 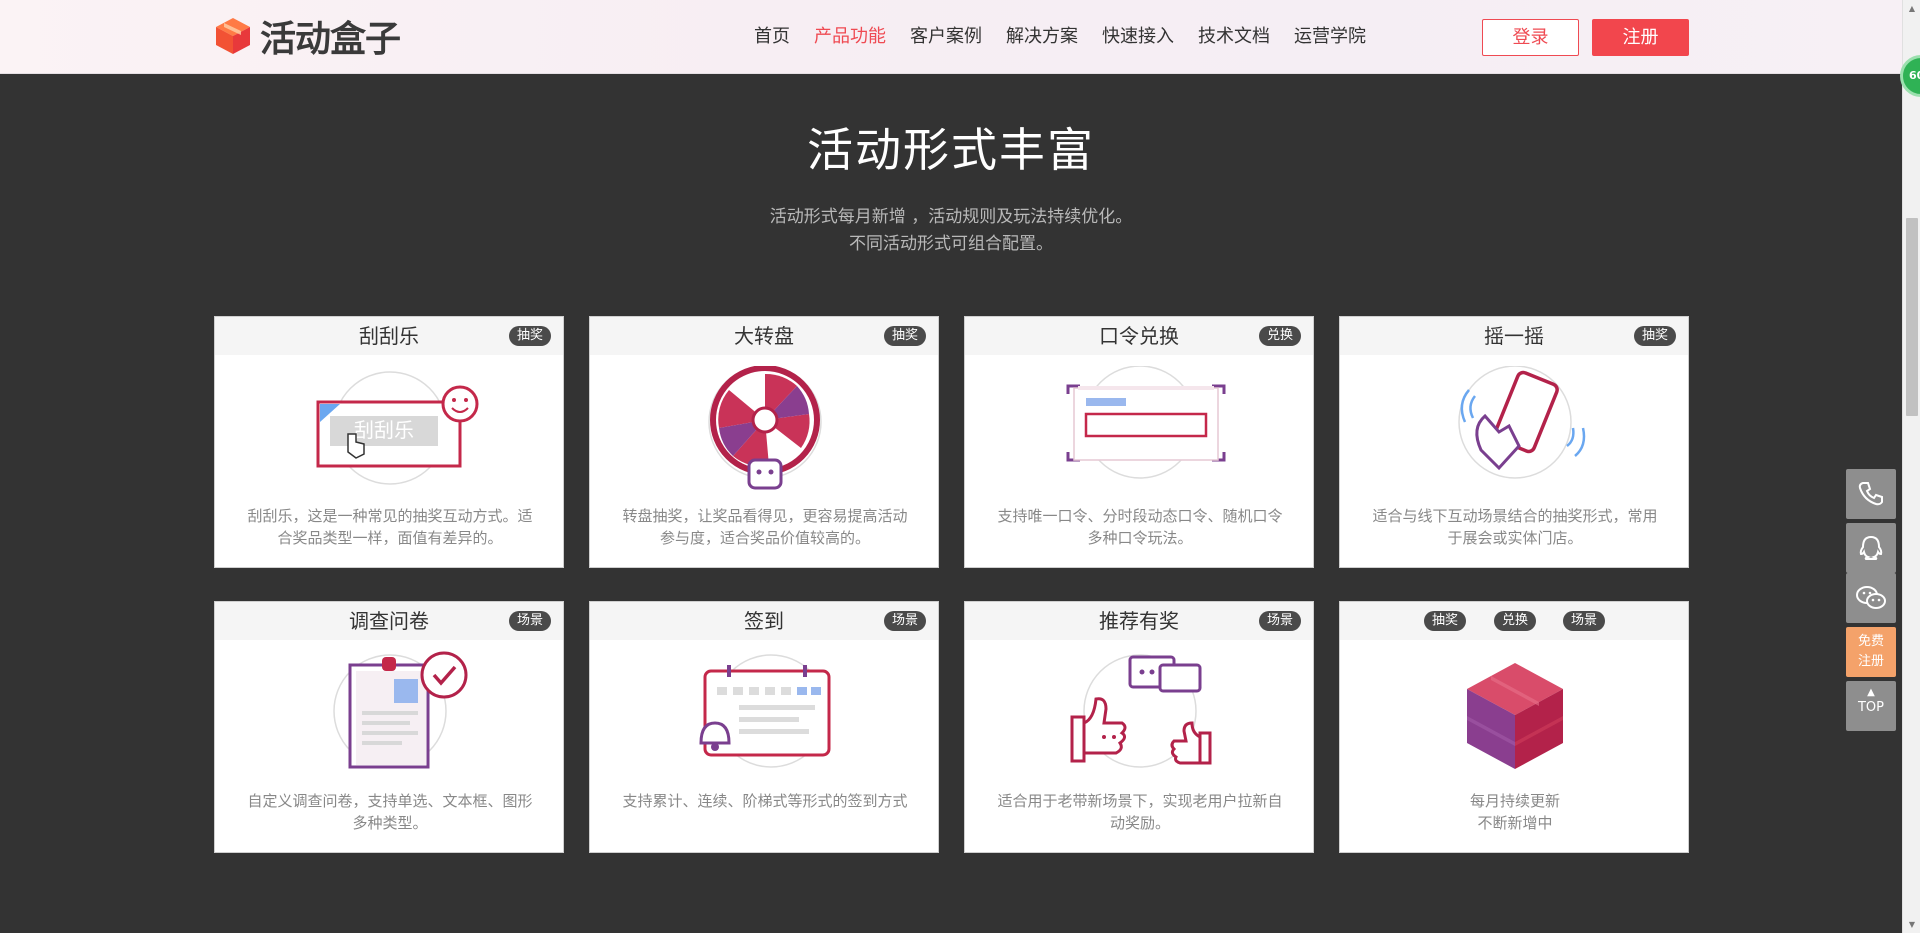 I want to click on card-checkin: 签到 场景 支持累计、连续、阶梯式等形式的签到方式, so click(x=764, y=727).